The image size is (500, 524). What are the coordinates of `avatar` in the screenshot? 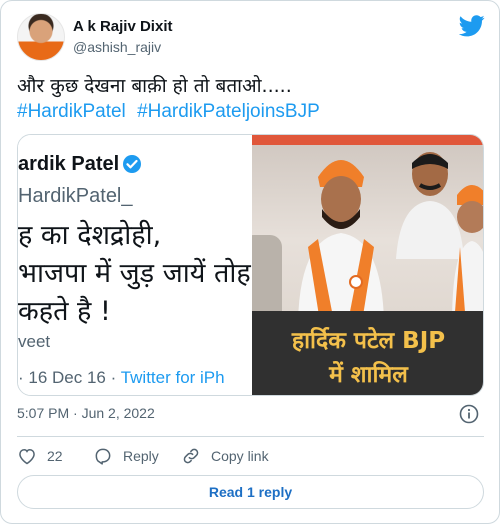 It's located at (41, 37).